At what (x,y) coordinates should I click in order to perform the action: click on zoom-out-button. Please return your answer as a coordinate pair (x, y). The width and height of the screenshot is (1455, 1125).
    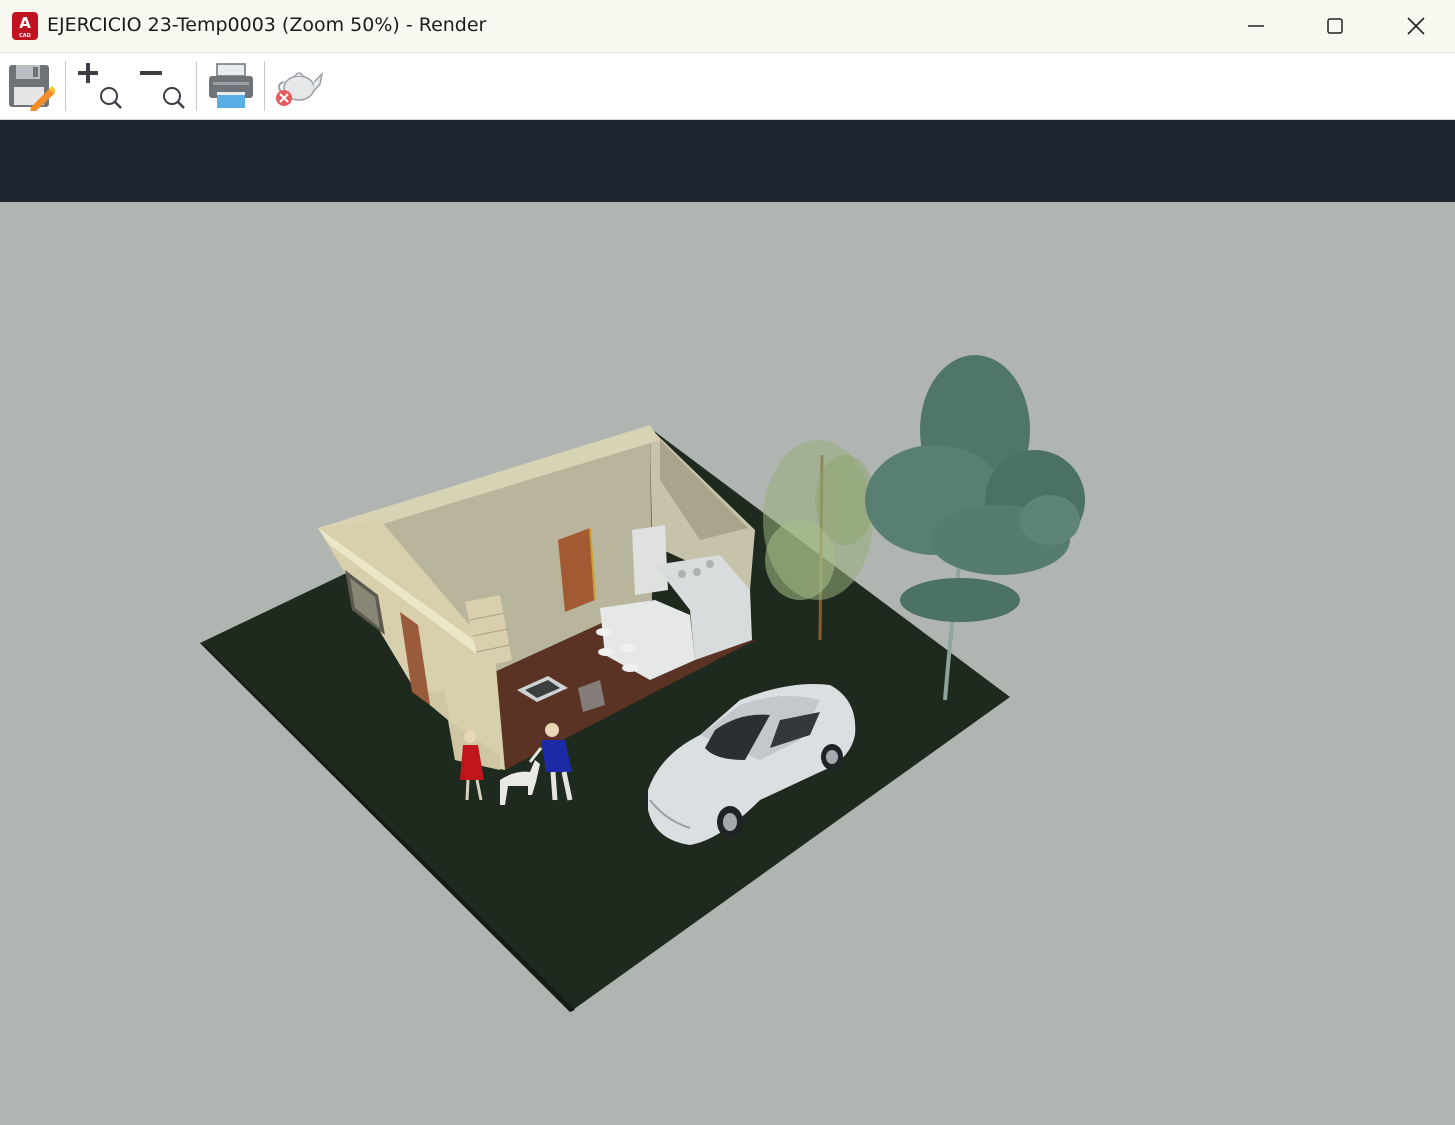
    Looking at the image, I should click on (161, 86).